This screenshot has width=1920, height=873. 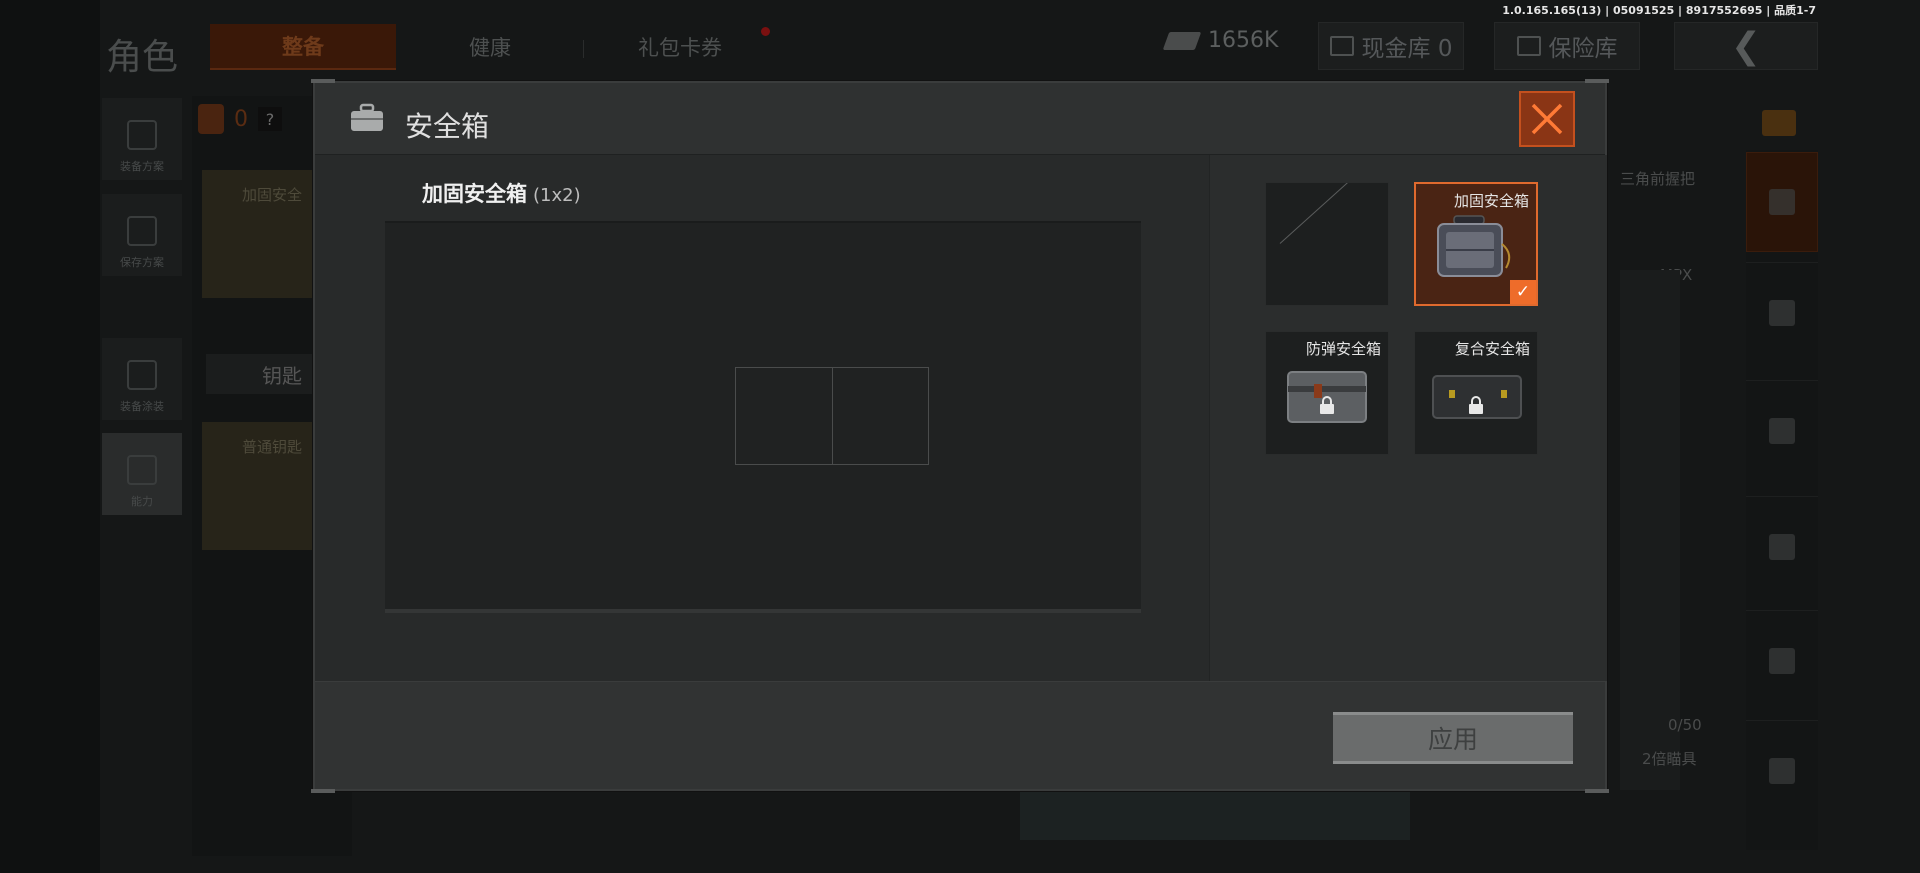 I want to click on vest-icon, so click(x=211, y=119).